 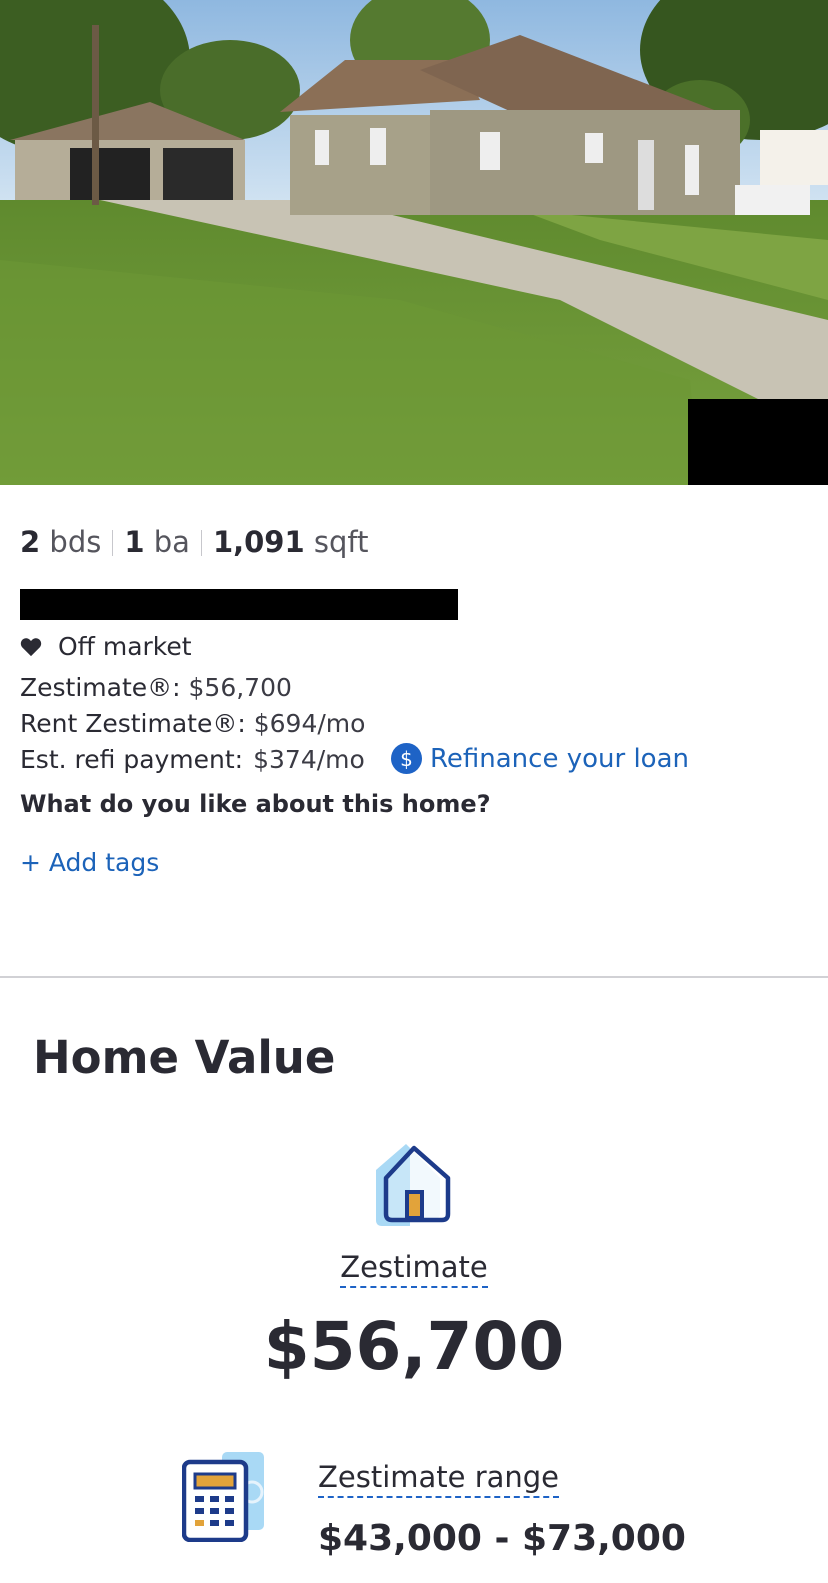 I want to click on rent-zestimate-value: $694/mo, so click(x=309, y=723).